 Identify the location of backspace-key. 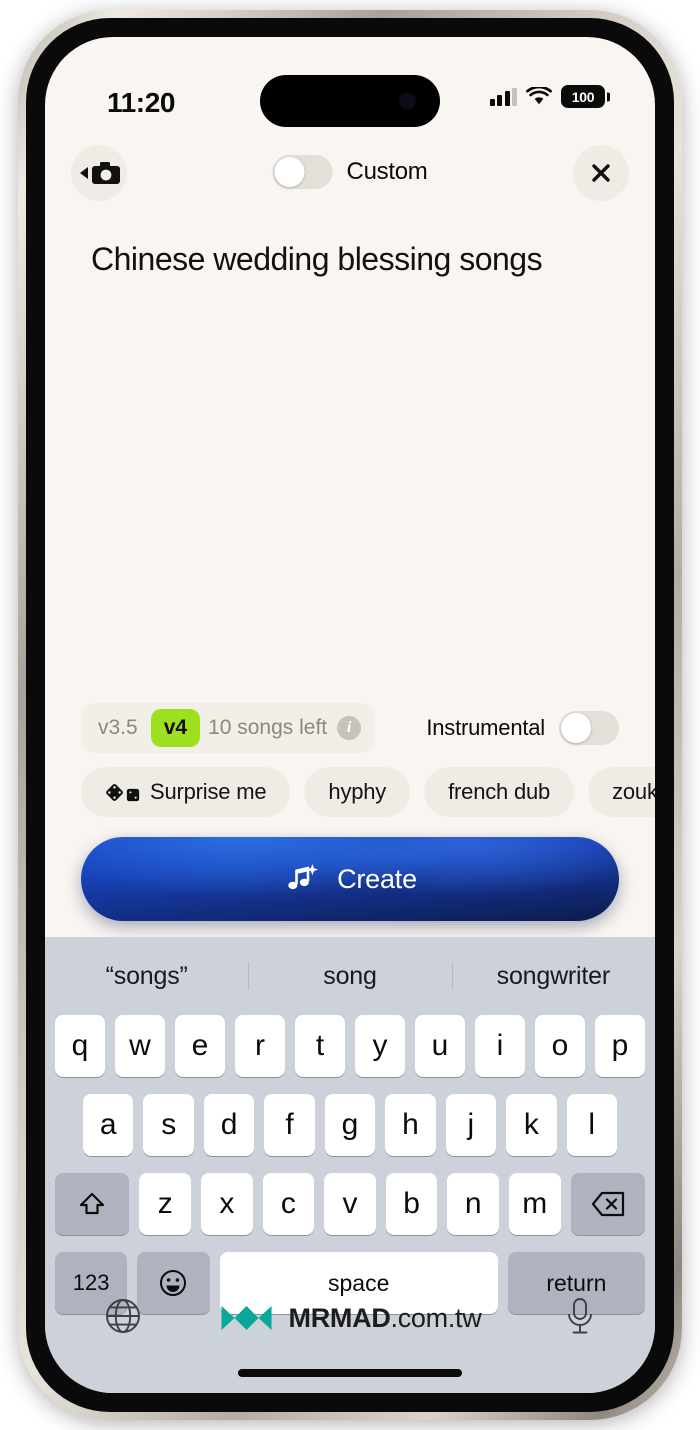
(608, 1204).